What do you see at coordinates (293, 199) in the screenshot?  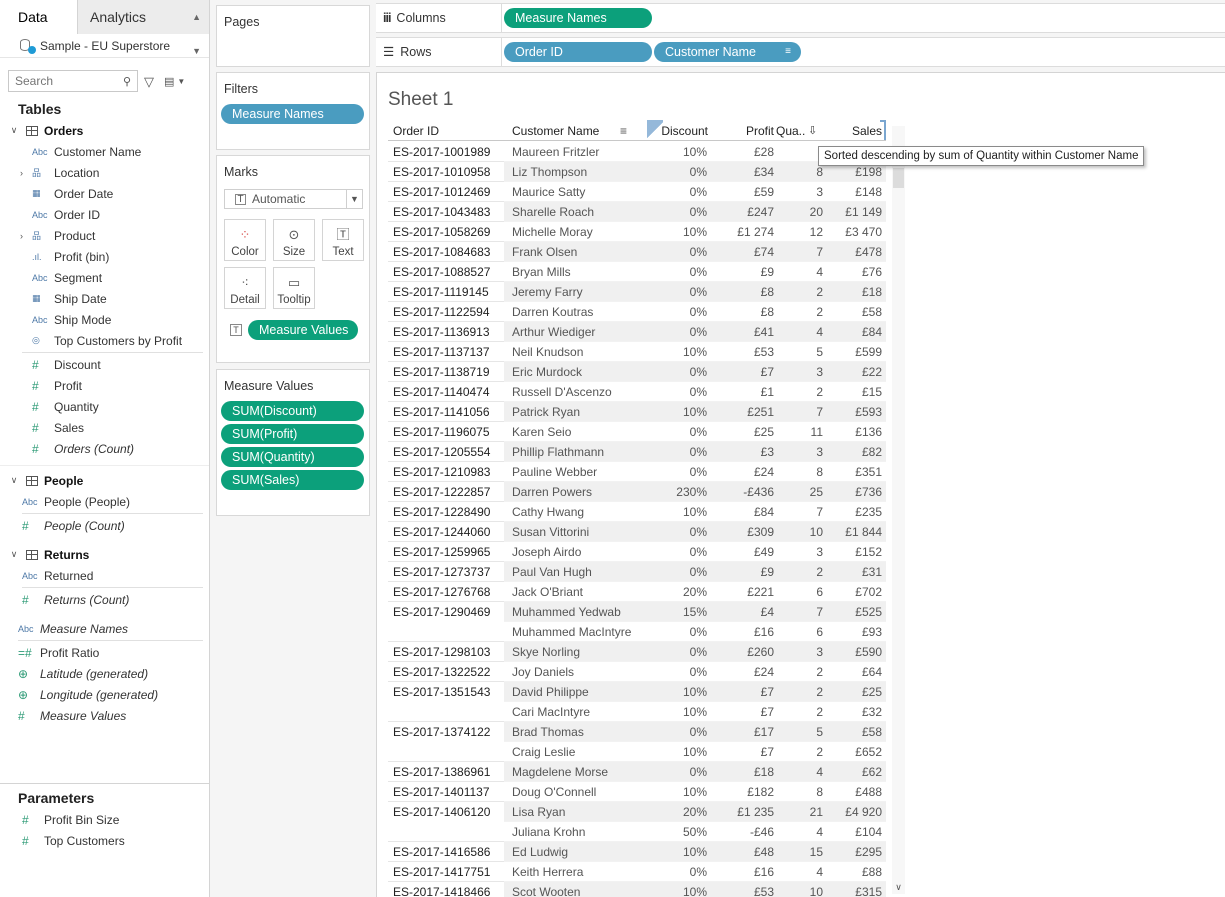 I see `mark-type-dropdown: T Automatic ▼` at bounding box center [293, 199].